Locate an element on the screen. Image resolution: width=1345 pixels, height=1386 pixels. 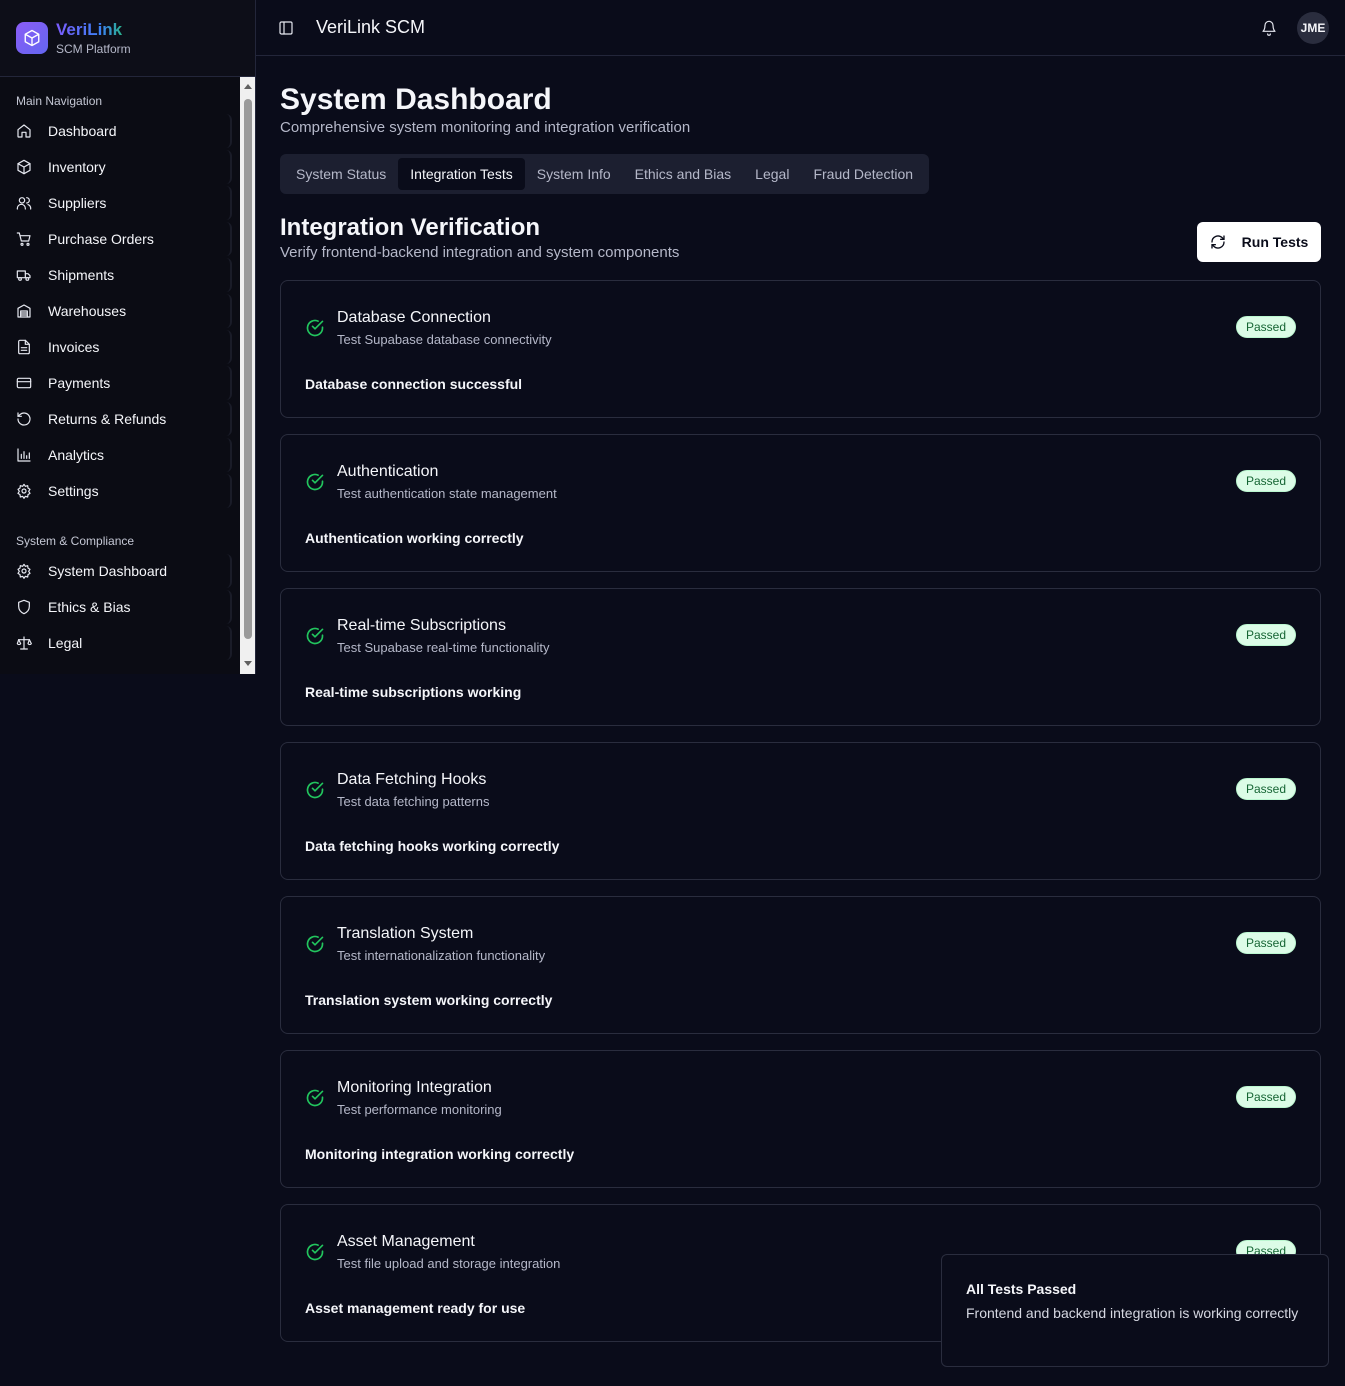
sidebar-item-settings: Settings is located at coordinates (120, 491).